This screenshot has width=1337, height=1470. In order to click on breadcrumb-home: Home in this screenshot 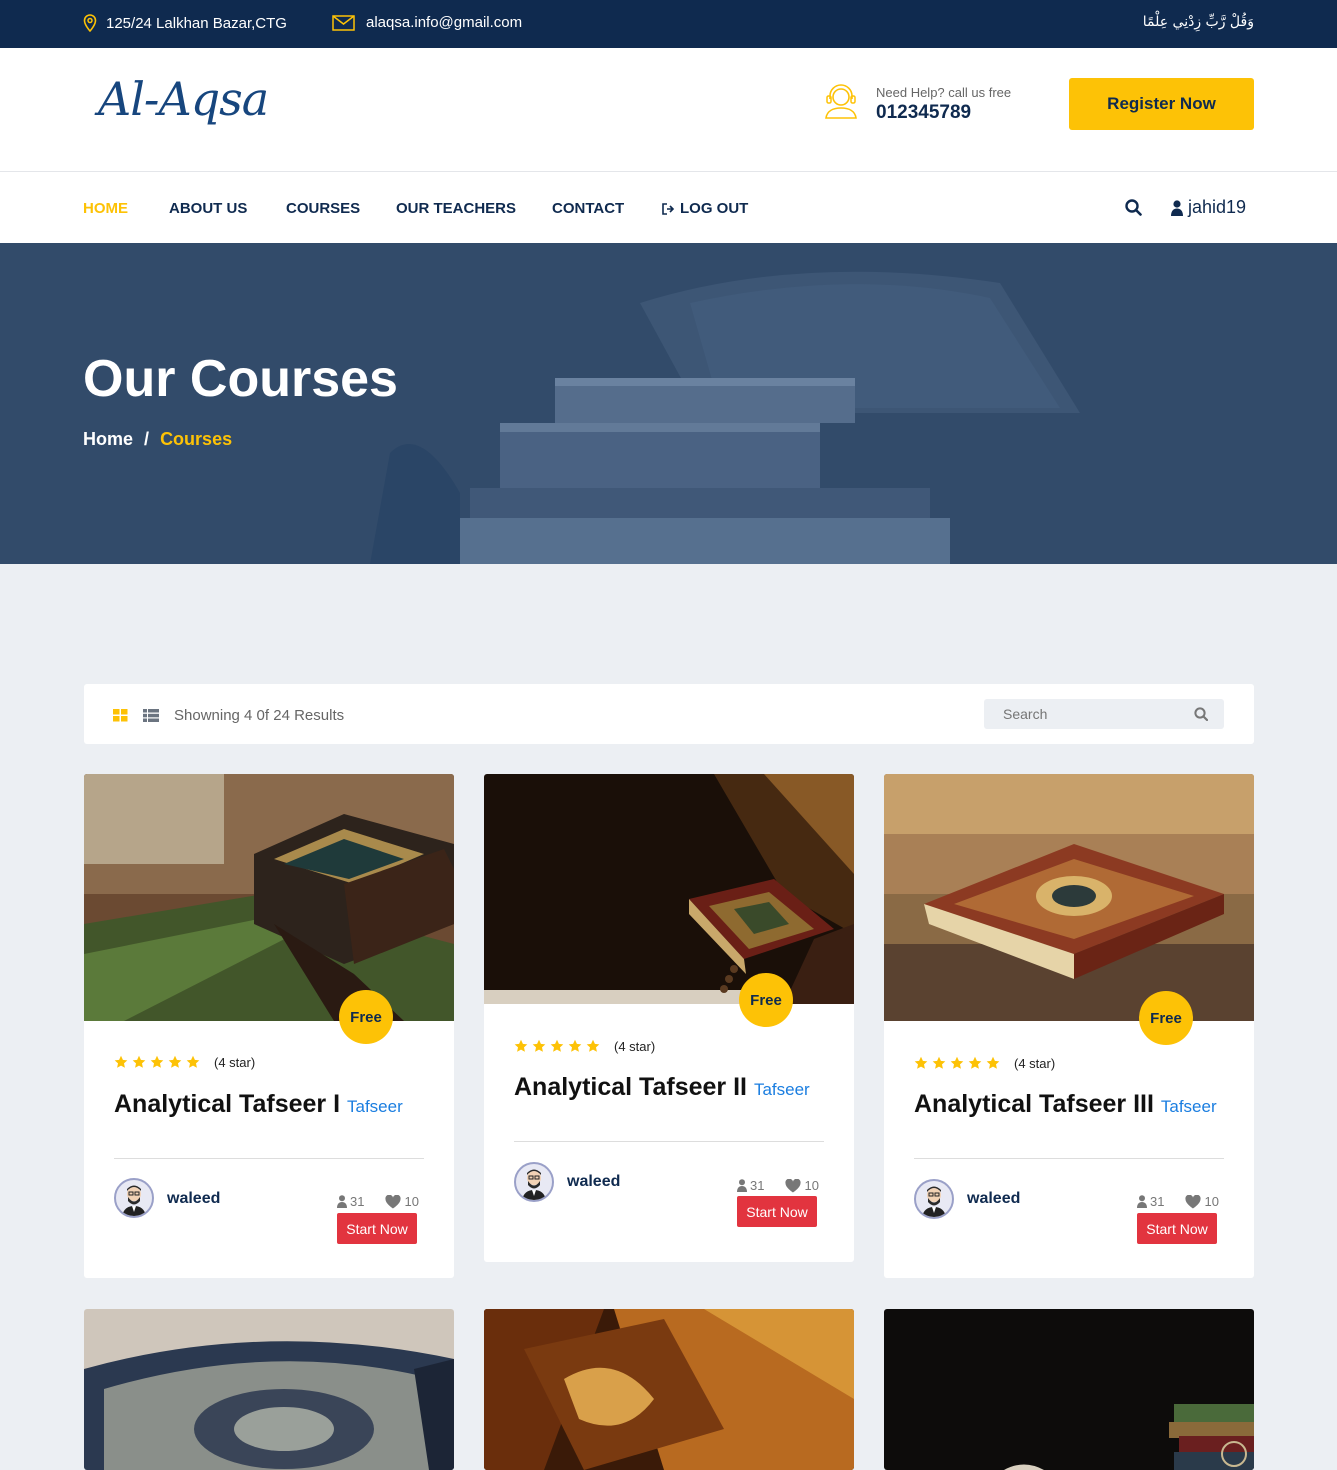, I will do `click(108, 439)`.